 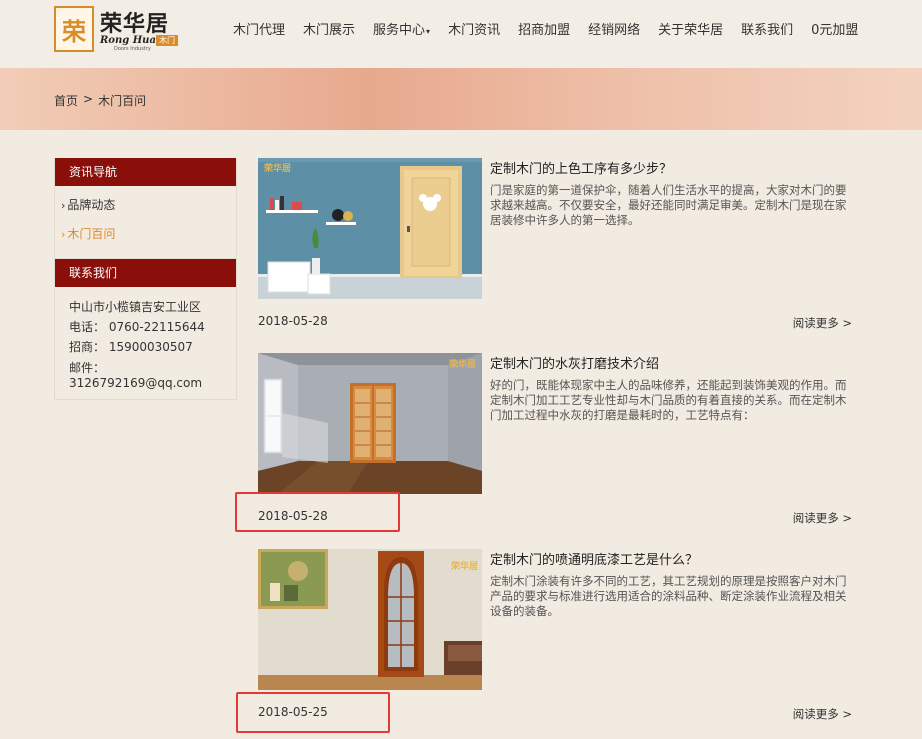 I want to click on sidebar-item-door-faq: › 木门百问, so click(x=148, y=239).